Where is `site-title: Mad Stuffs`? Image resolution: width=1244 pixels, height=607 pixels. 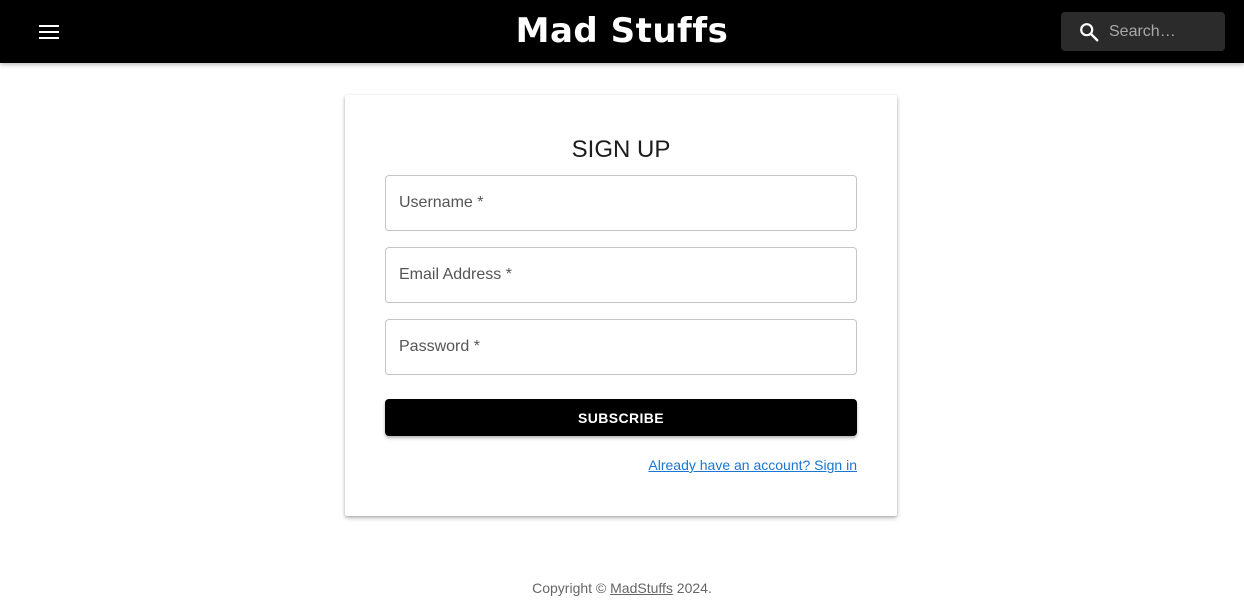
site-title: Mad Stuffs is located at coordinates (622, 31).